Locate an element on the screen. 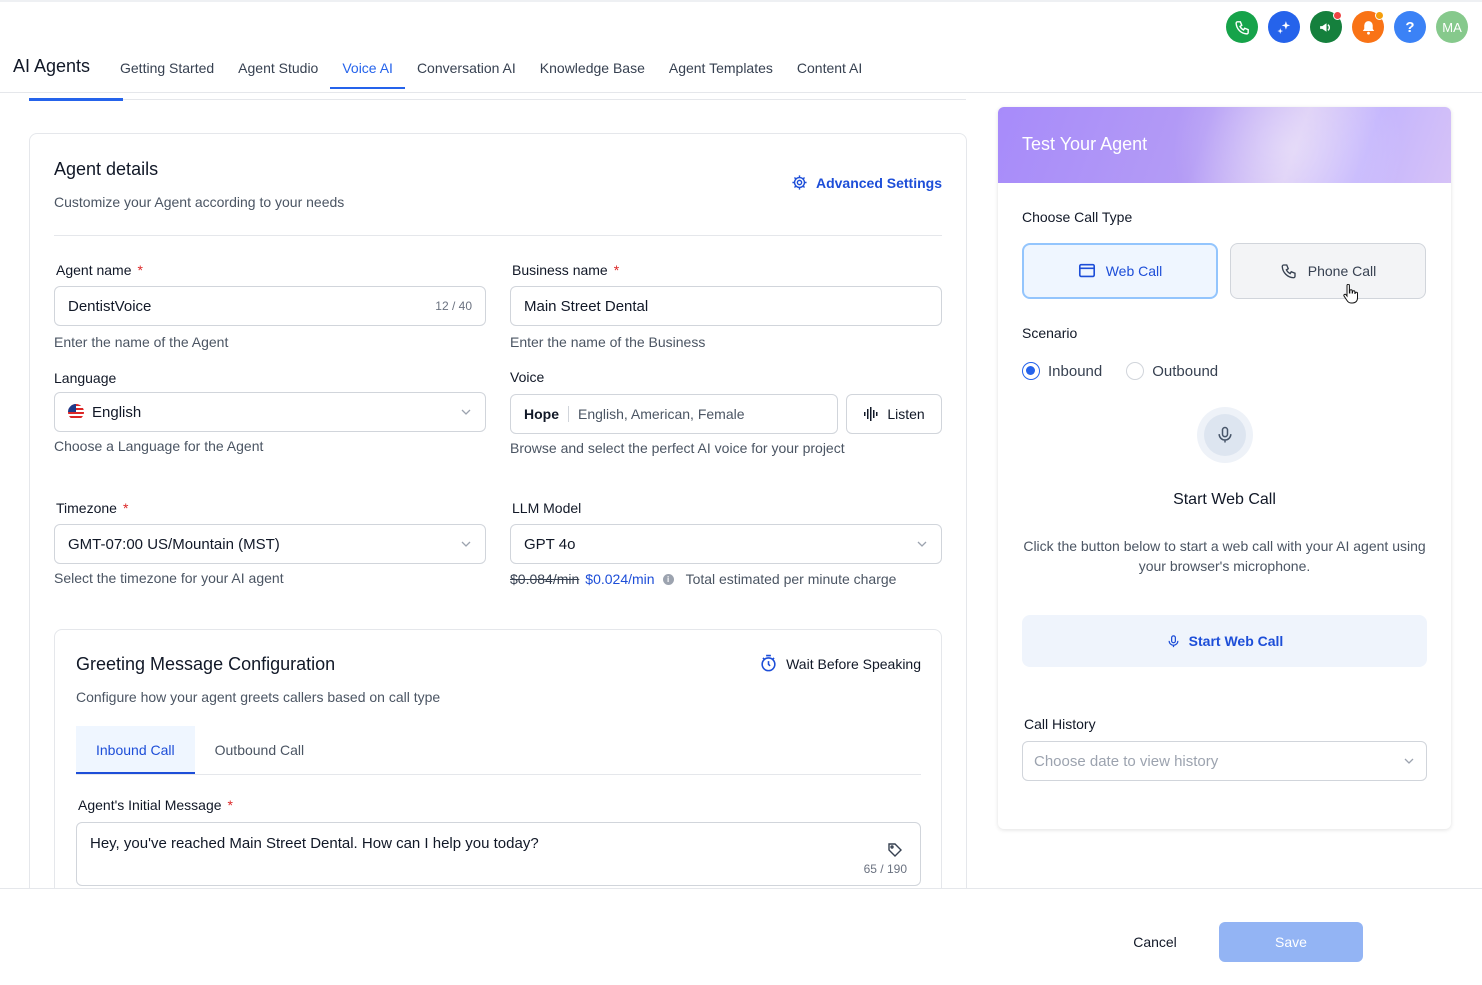 The width and height of the screenshot is (1482, 985). call-history-placeholder: Choose date to view history is located at coordinates (1126, 761).